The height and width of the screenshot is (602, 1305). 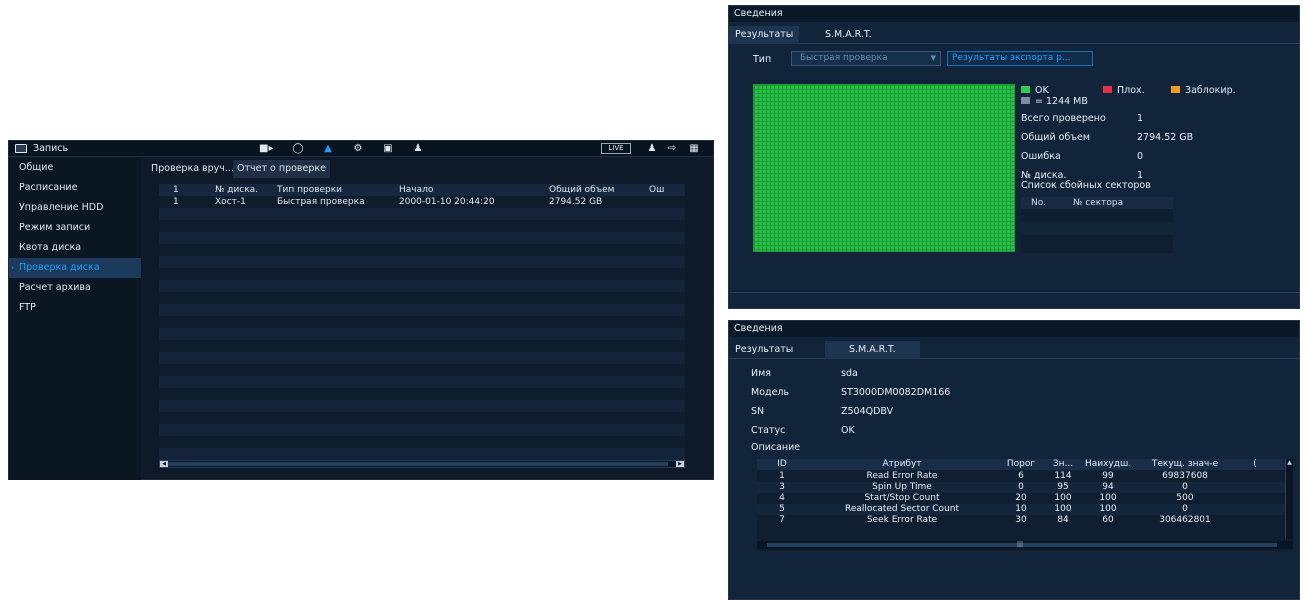 I want to click on column-header: Атрибут, so click(x=902, y=464).